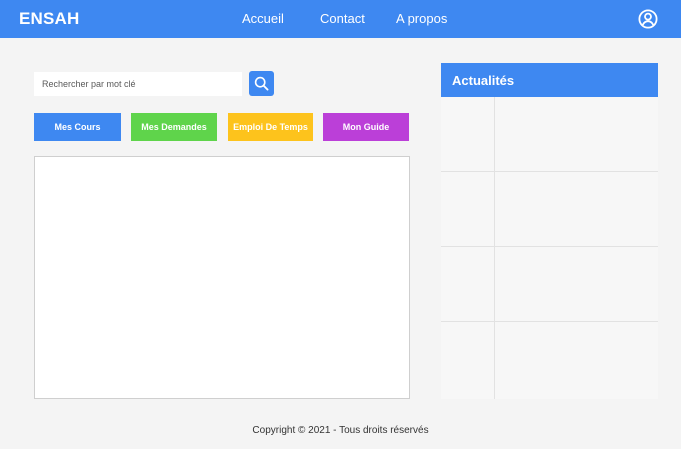 This screenshot has width=681, height=449. I want to click on news-title: Actualités, so click(549, 80).